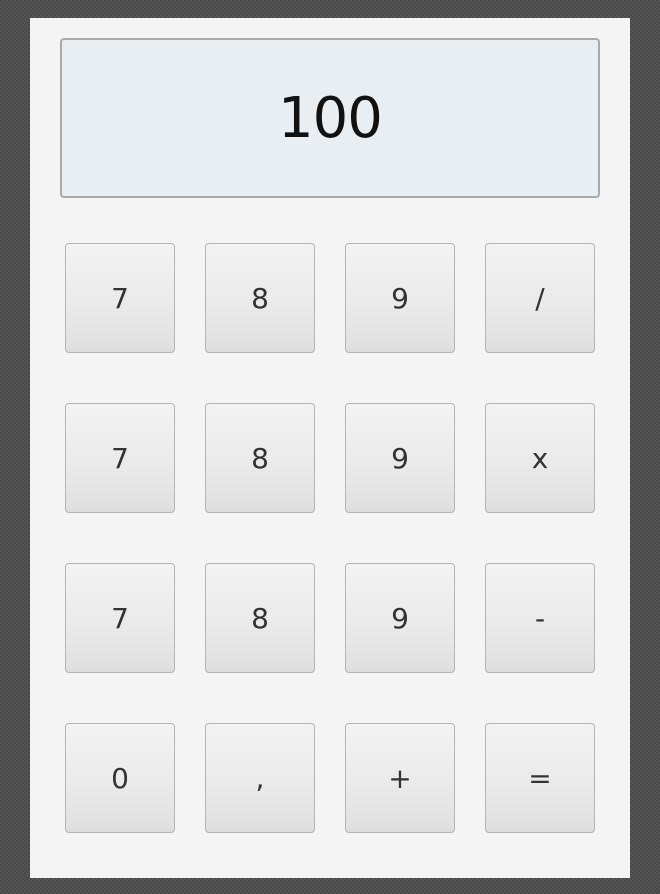  Describe the element at coordinates (540, 778) in the screenshot. I see `key-equals: =` at that location.